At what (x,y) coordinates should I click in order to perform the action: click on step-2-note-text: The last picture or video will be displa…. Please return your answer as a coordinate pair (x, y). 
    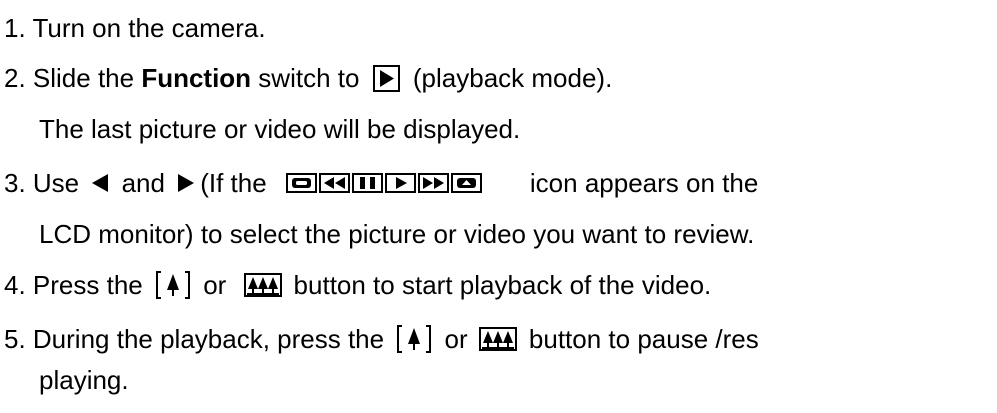
    Looking at the image, I should click on (280, 129).